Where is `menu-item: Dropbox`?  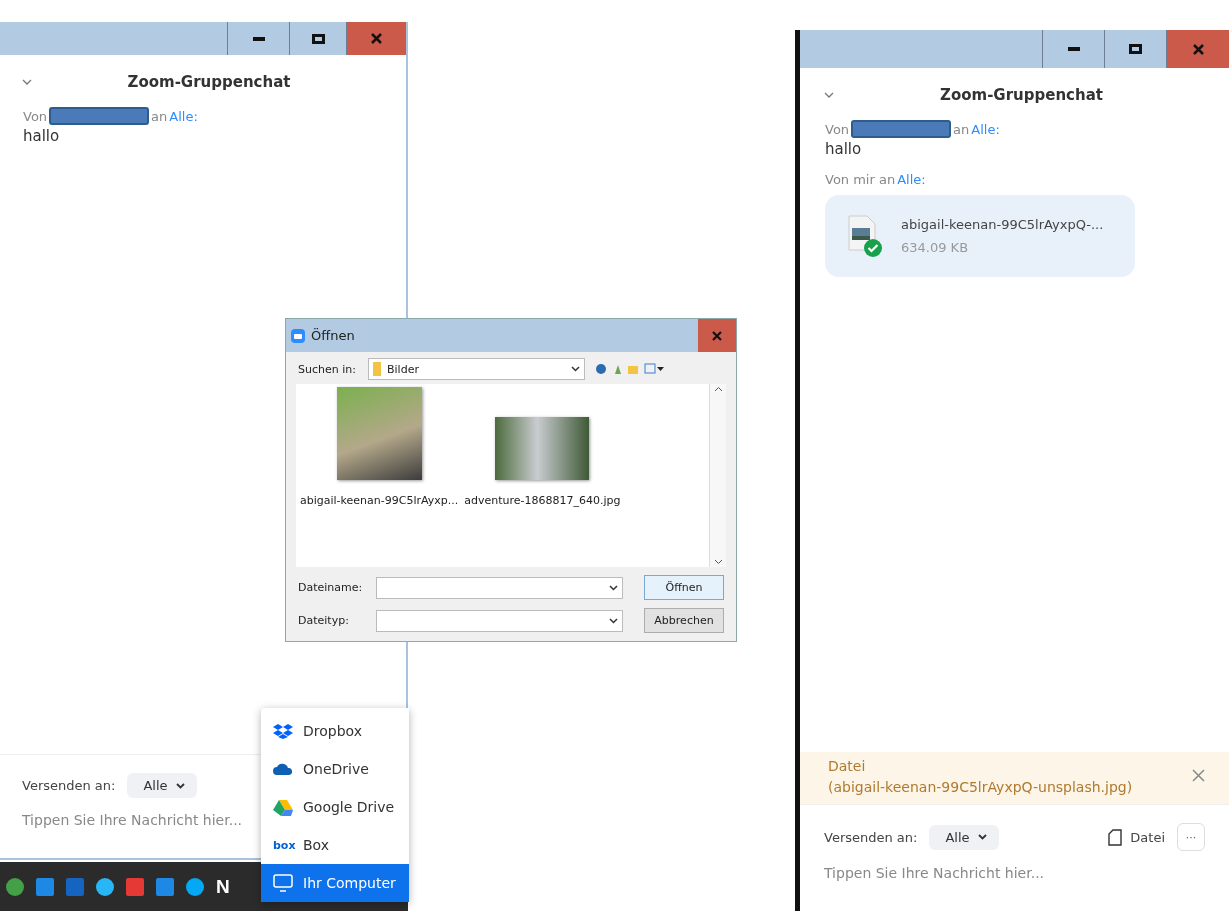
menu-item: Dropbox is located at coordinates (335, 731).